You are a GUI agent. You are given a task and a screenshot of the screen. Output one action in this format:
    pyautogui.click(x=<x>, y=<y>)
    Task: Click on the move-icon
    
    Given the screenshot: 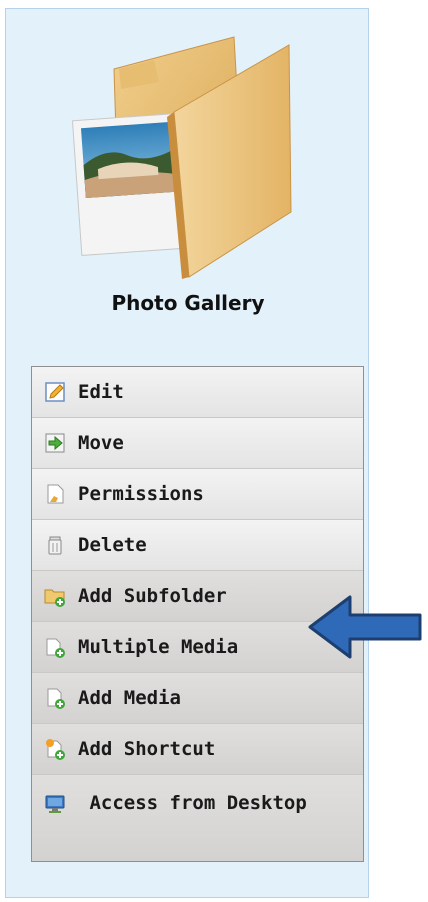 What is the action you would take?
    pyautogui.click(x=55, y=443)
    